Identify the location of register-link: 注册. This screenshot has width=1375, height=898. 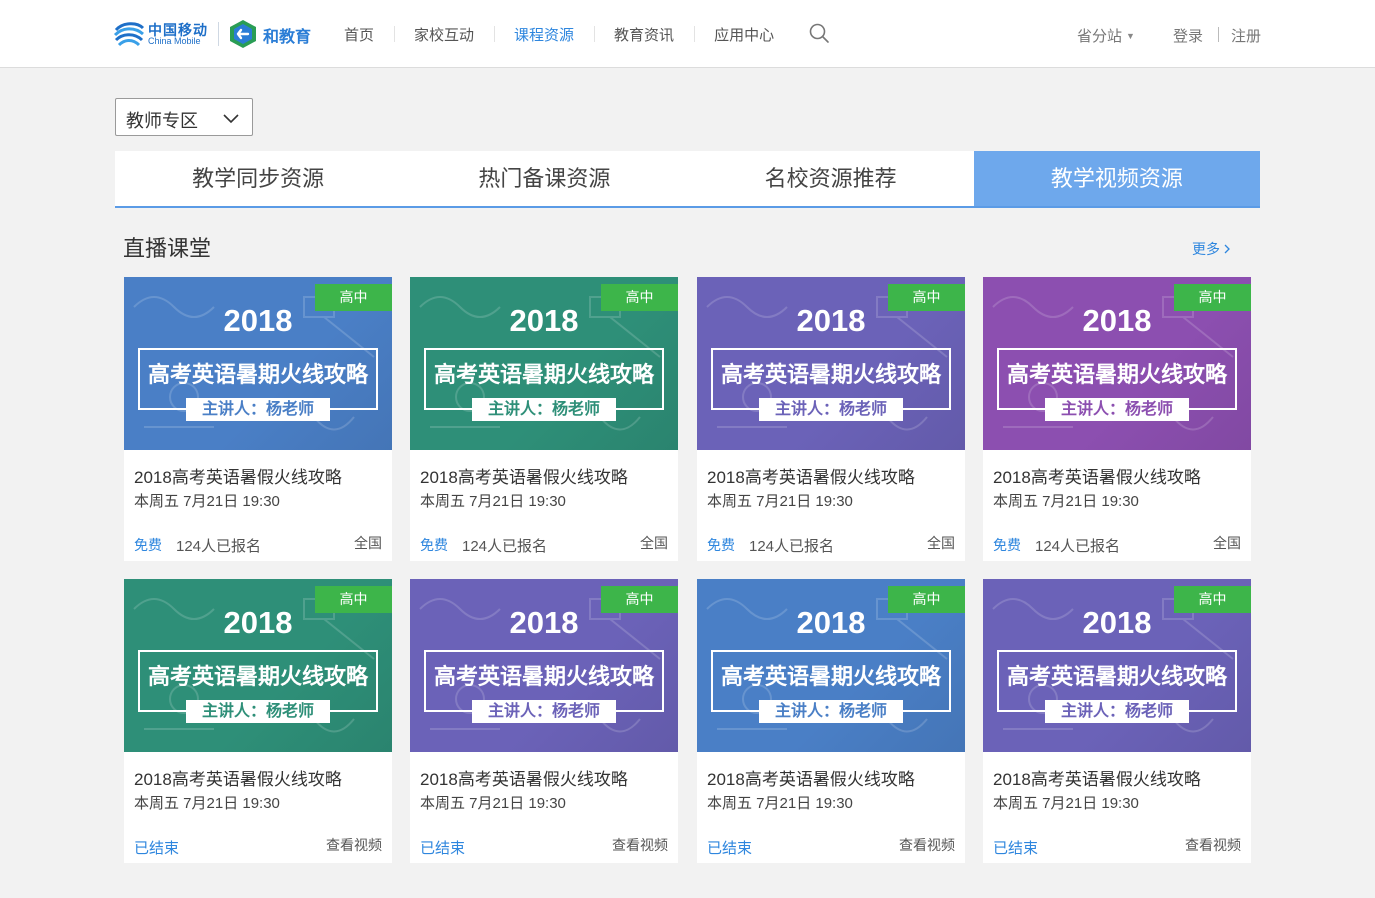
(1246, 35).